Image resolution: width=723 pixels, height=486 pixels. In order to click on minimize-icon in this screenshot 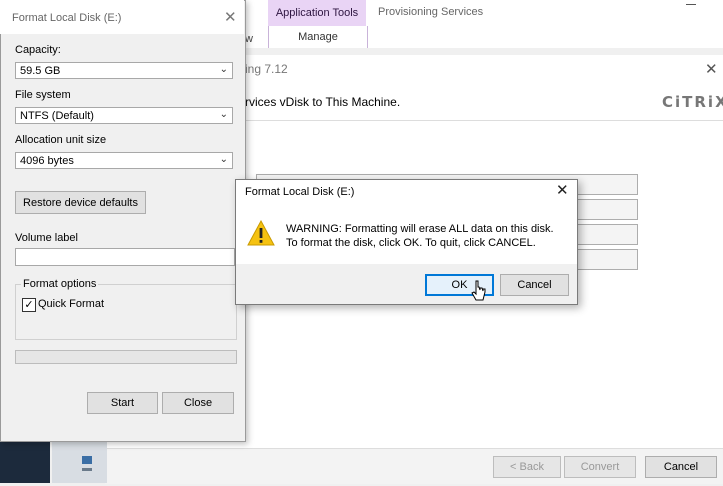, I will do `click(691, 5)`.